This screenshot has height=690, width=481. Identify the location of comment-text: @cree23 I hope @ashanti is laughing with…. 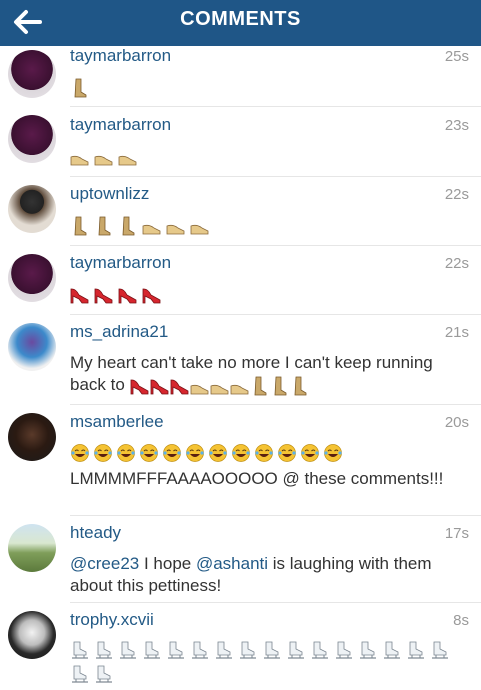
(270, 575).